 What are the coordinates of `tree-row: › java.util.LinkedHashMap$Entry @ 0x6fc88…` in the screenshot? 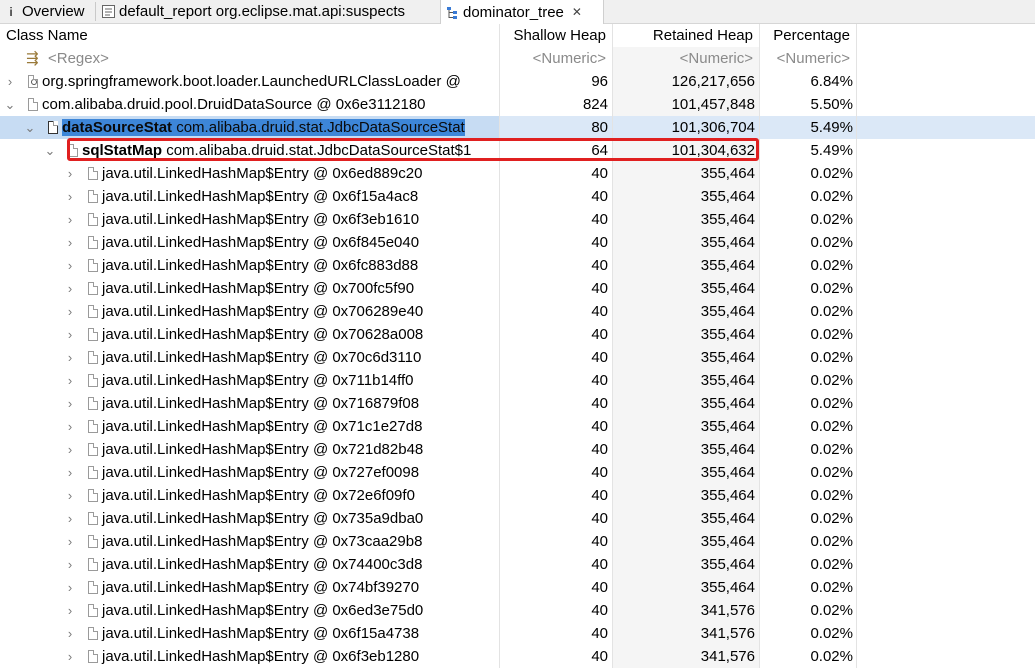 It's located at (517, 265).